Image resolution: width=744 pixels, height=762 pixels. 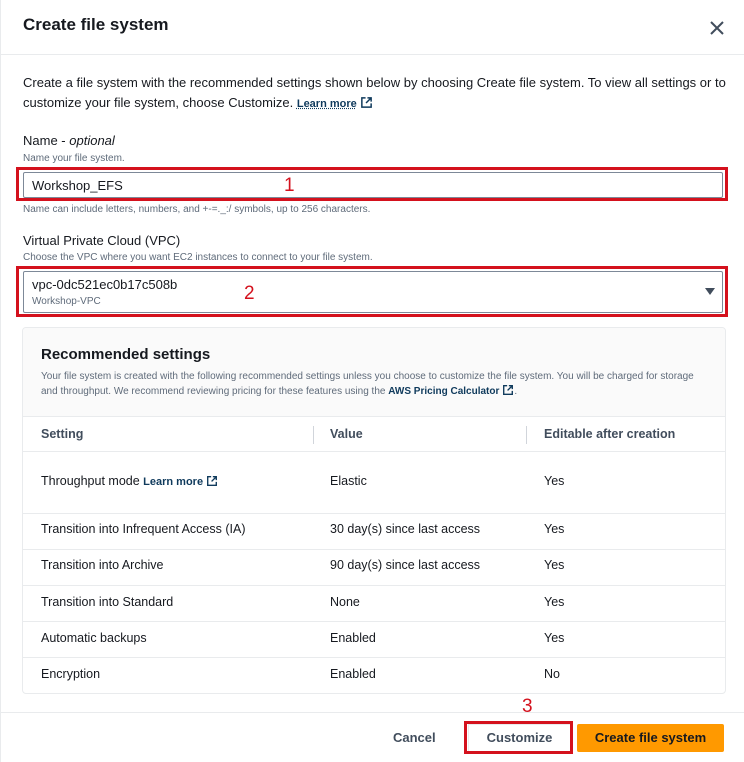 I want to click on learn-more-link: Learn more, so click(x=334, y=103).